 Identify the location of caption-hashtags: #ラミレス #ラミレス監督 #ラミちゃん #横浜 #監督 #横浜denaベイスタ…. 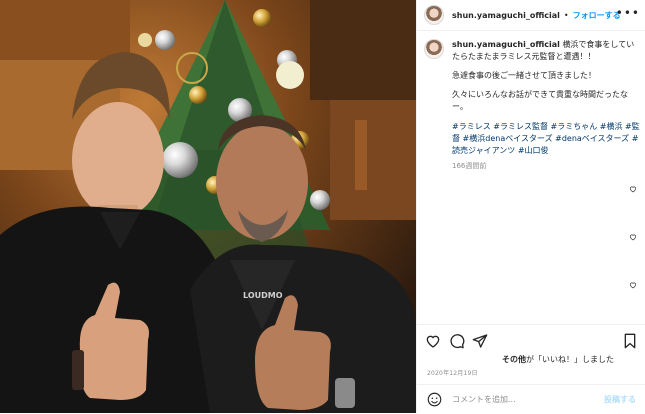
(546, 139).